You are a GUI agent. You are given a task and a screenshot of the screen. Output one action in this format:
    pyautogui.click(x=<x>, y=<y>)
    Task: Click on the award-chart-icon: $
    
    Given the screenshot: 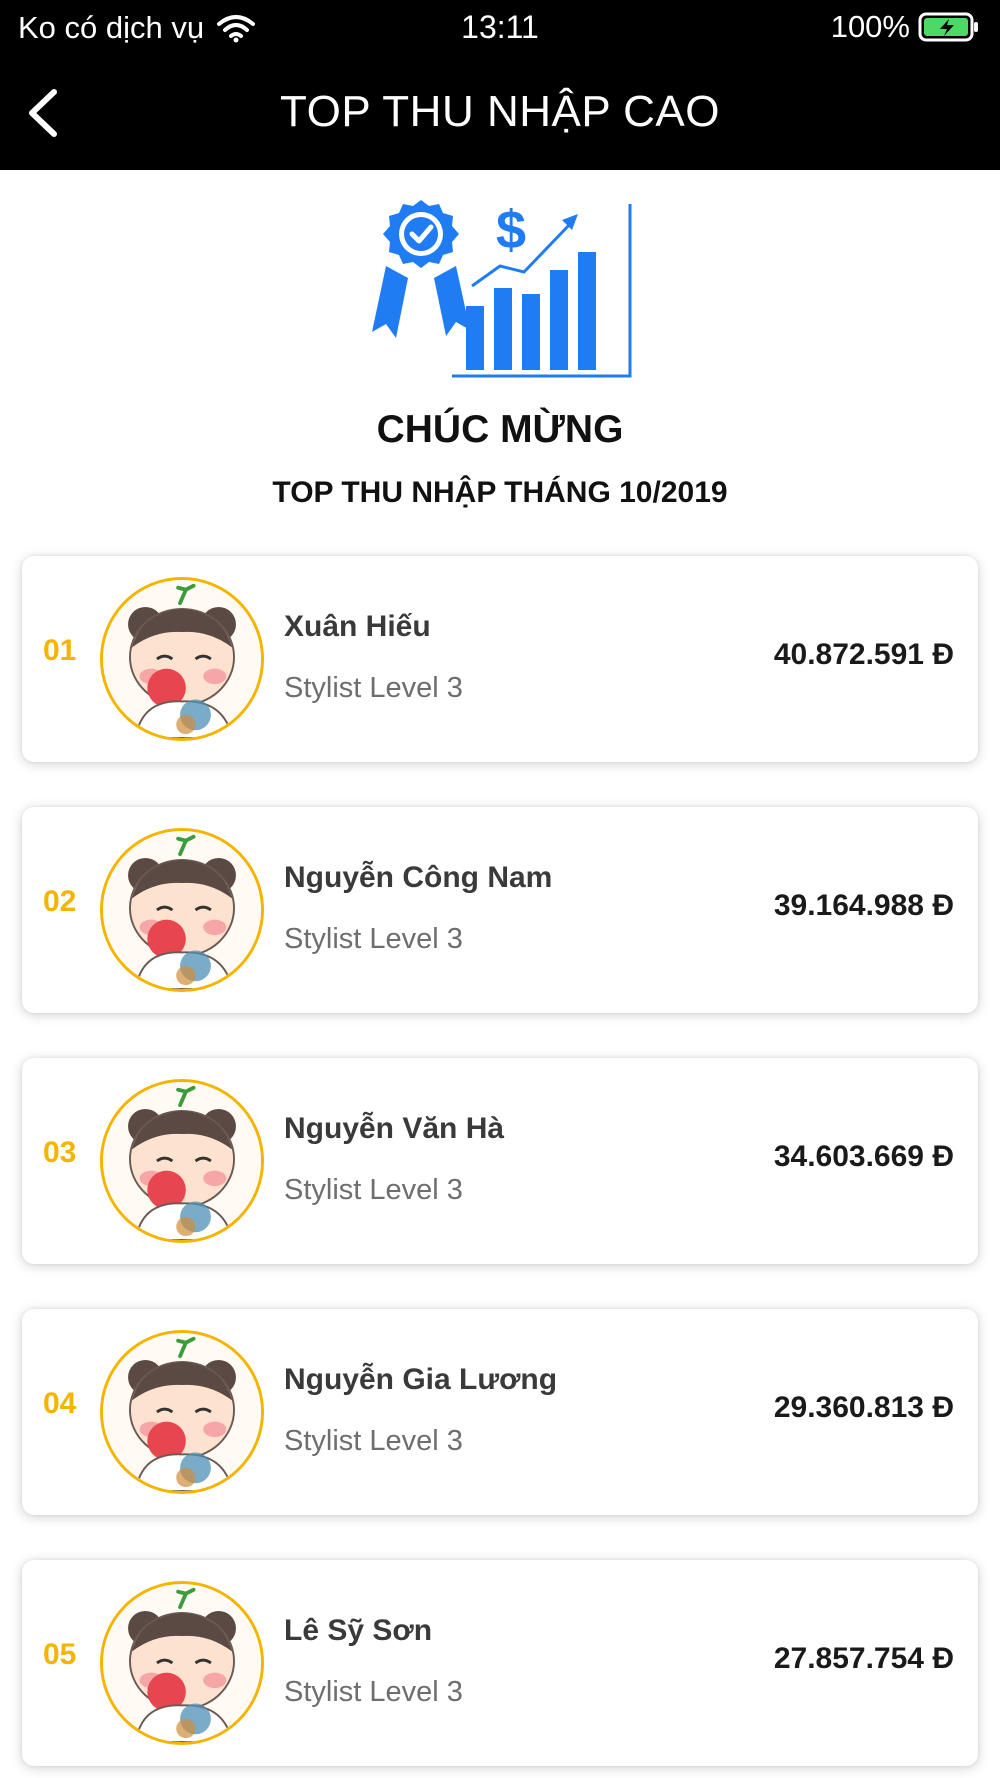 What is the action you would take?
    pyautogui.click(x=502, y=289)
    